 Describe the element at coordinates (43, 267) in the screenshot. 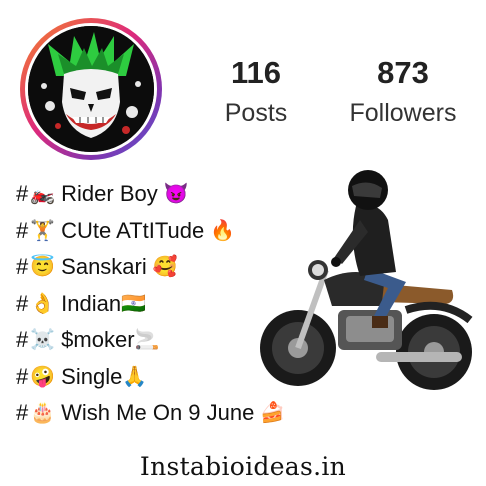

I see `smiling-halo-icon: 😇` at that location.